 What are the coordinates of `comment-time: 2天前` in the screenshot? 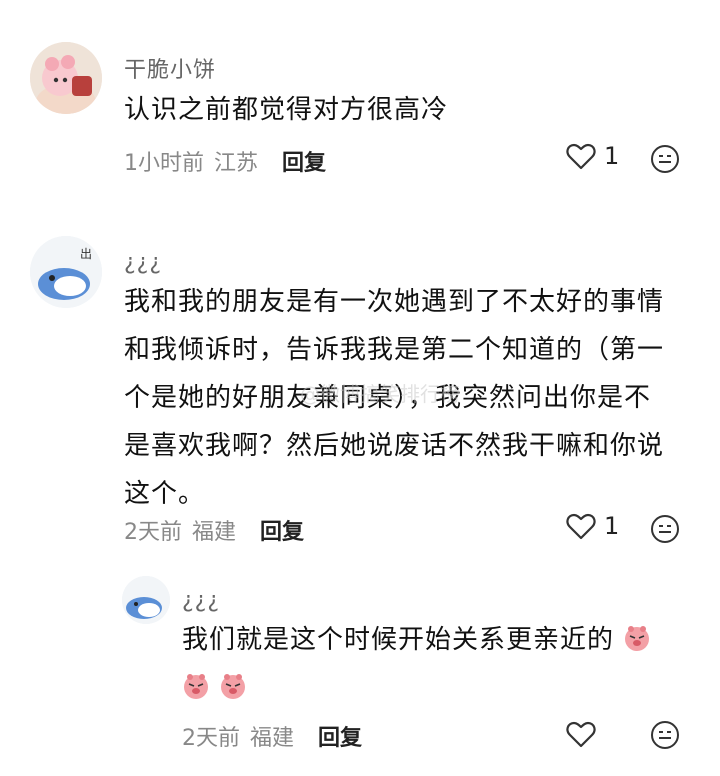 It's located at (153, 532).